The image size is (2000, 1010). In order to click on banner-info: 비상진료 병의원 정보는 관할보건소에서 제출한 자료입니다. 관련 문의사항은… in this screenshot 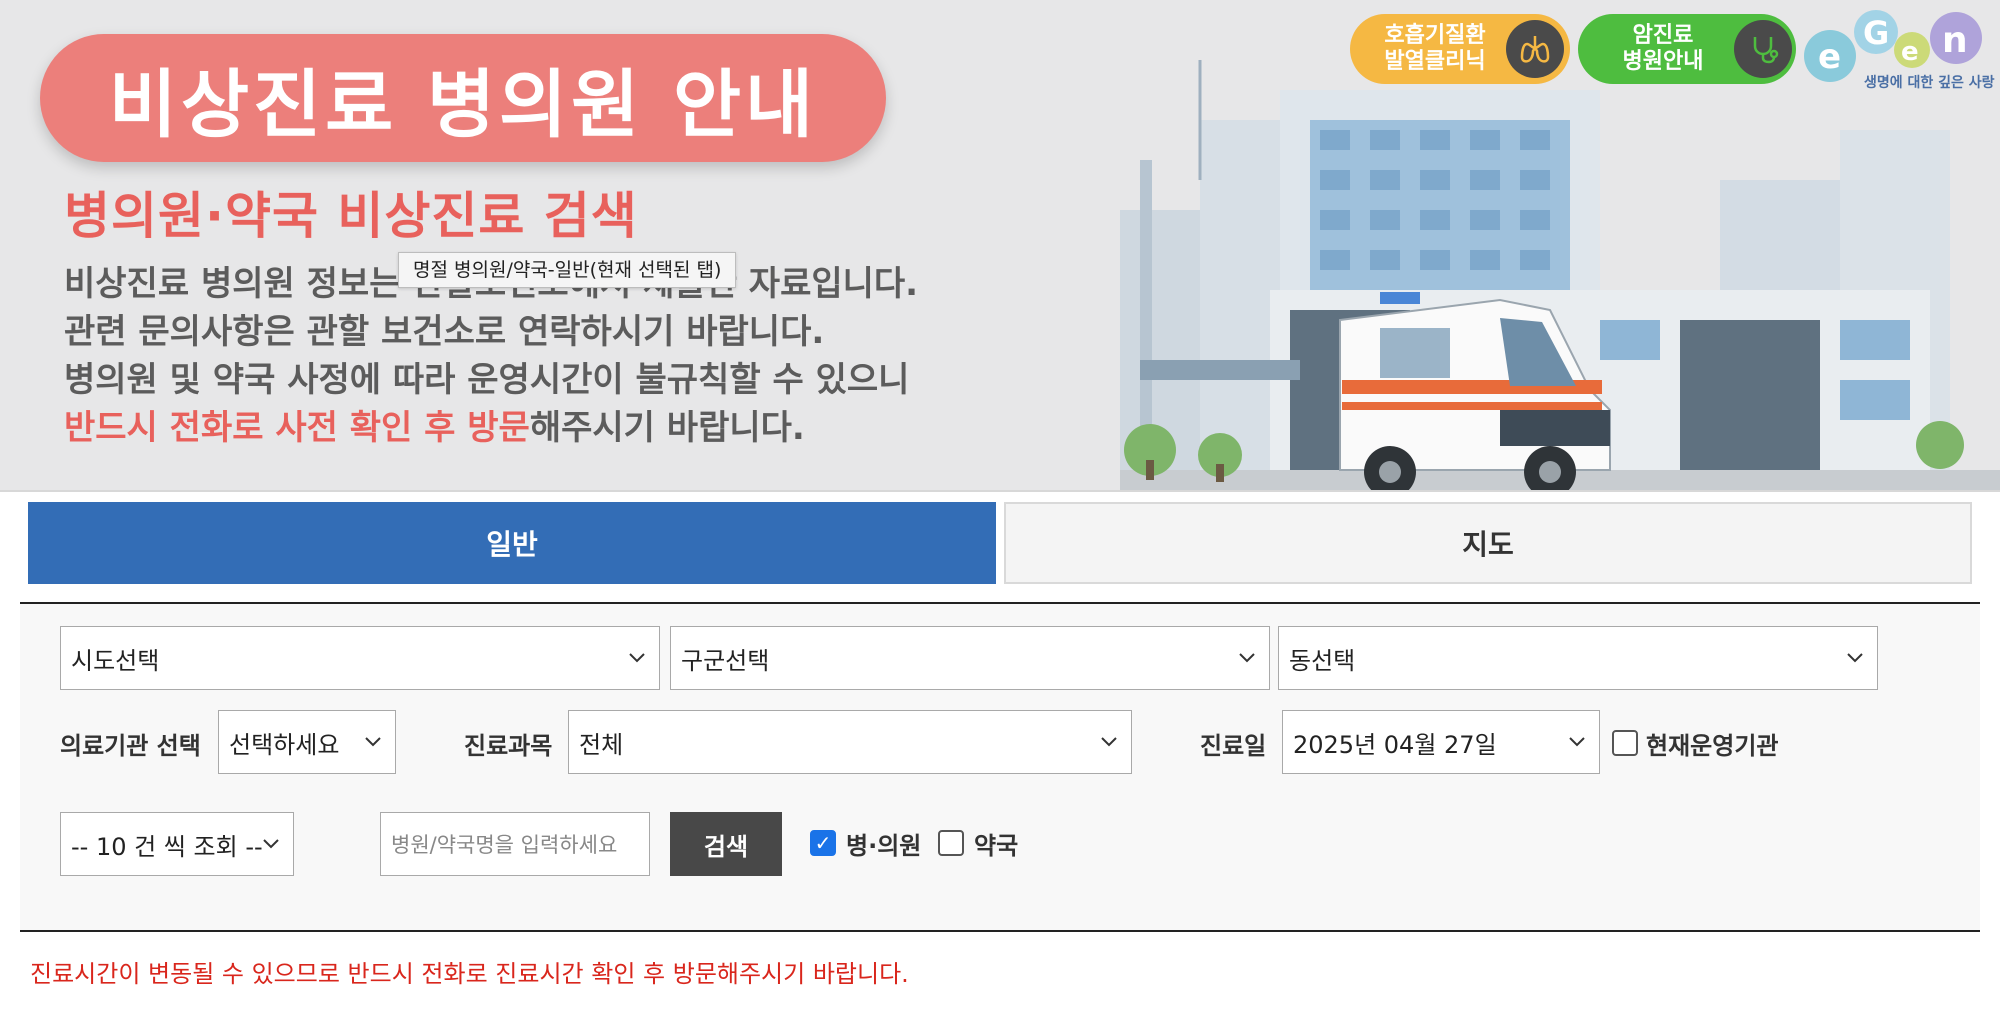, I will do `click(491, 356)`.